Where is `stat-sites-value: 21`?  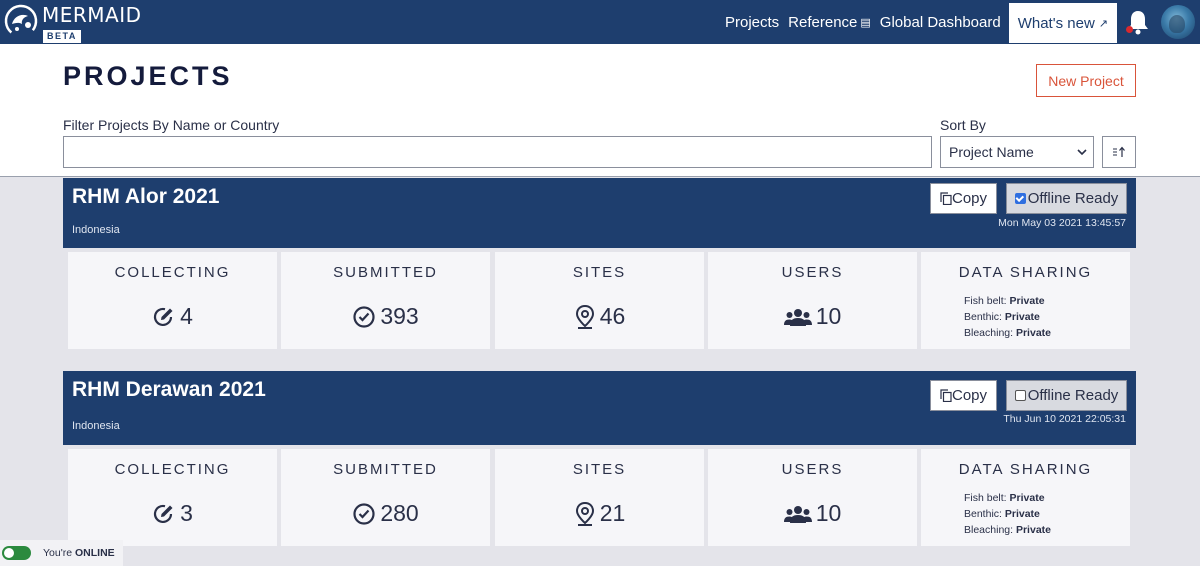 stat-sites-value: 21 is located at coordinates (612, 513).